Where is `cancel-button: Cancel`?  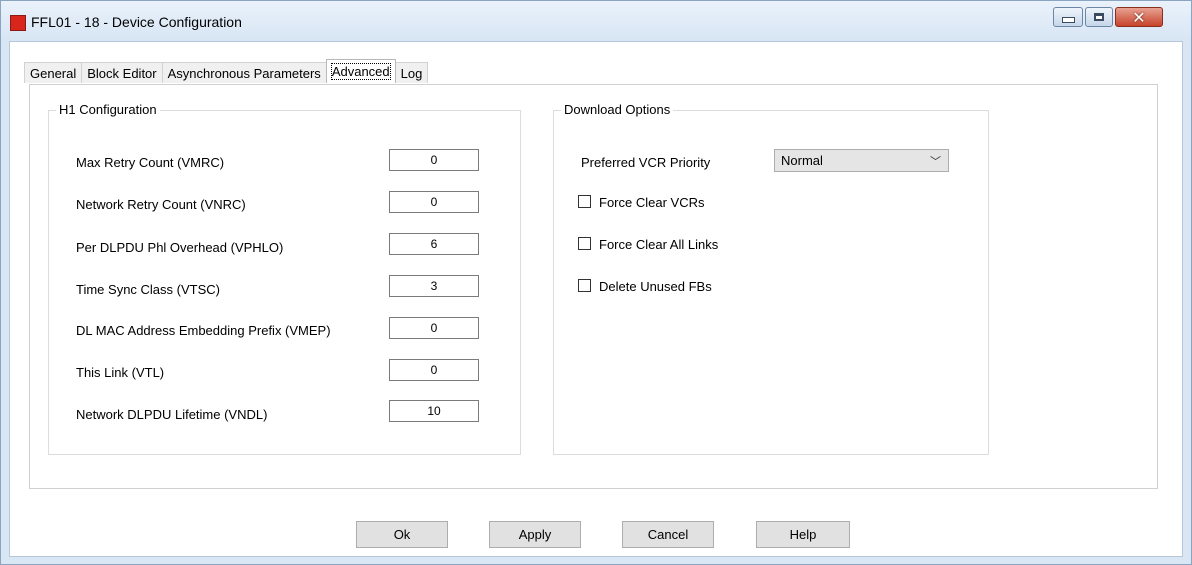
cancel-button: Cancel is located at coordinates (668, 534).